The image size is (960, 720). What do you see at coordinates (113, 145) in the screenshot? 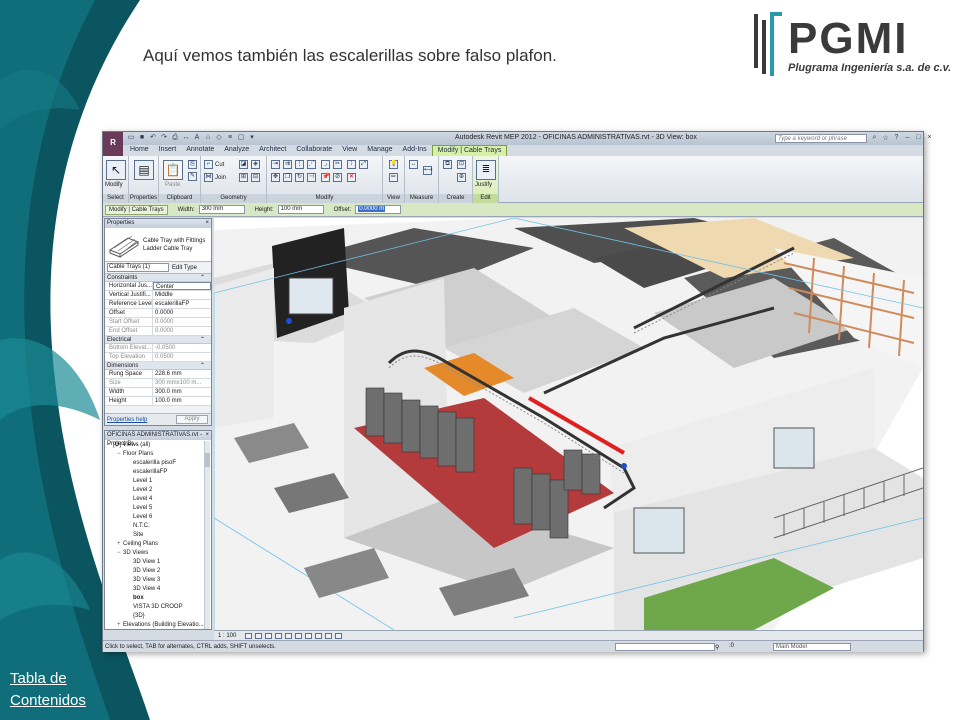
I see `application-menu-button: R` at bounding box center [113, 145].